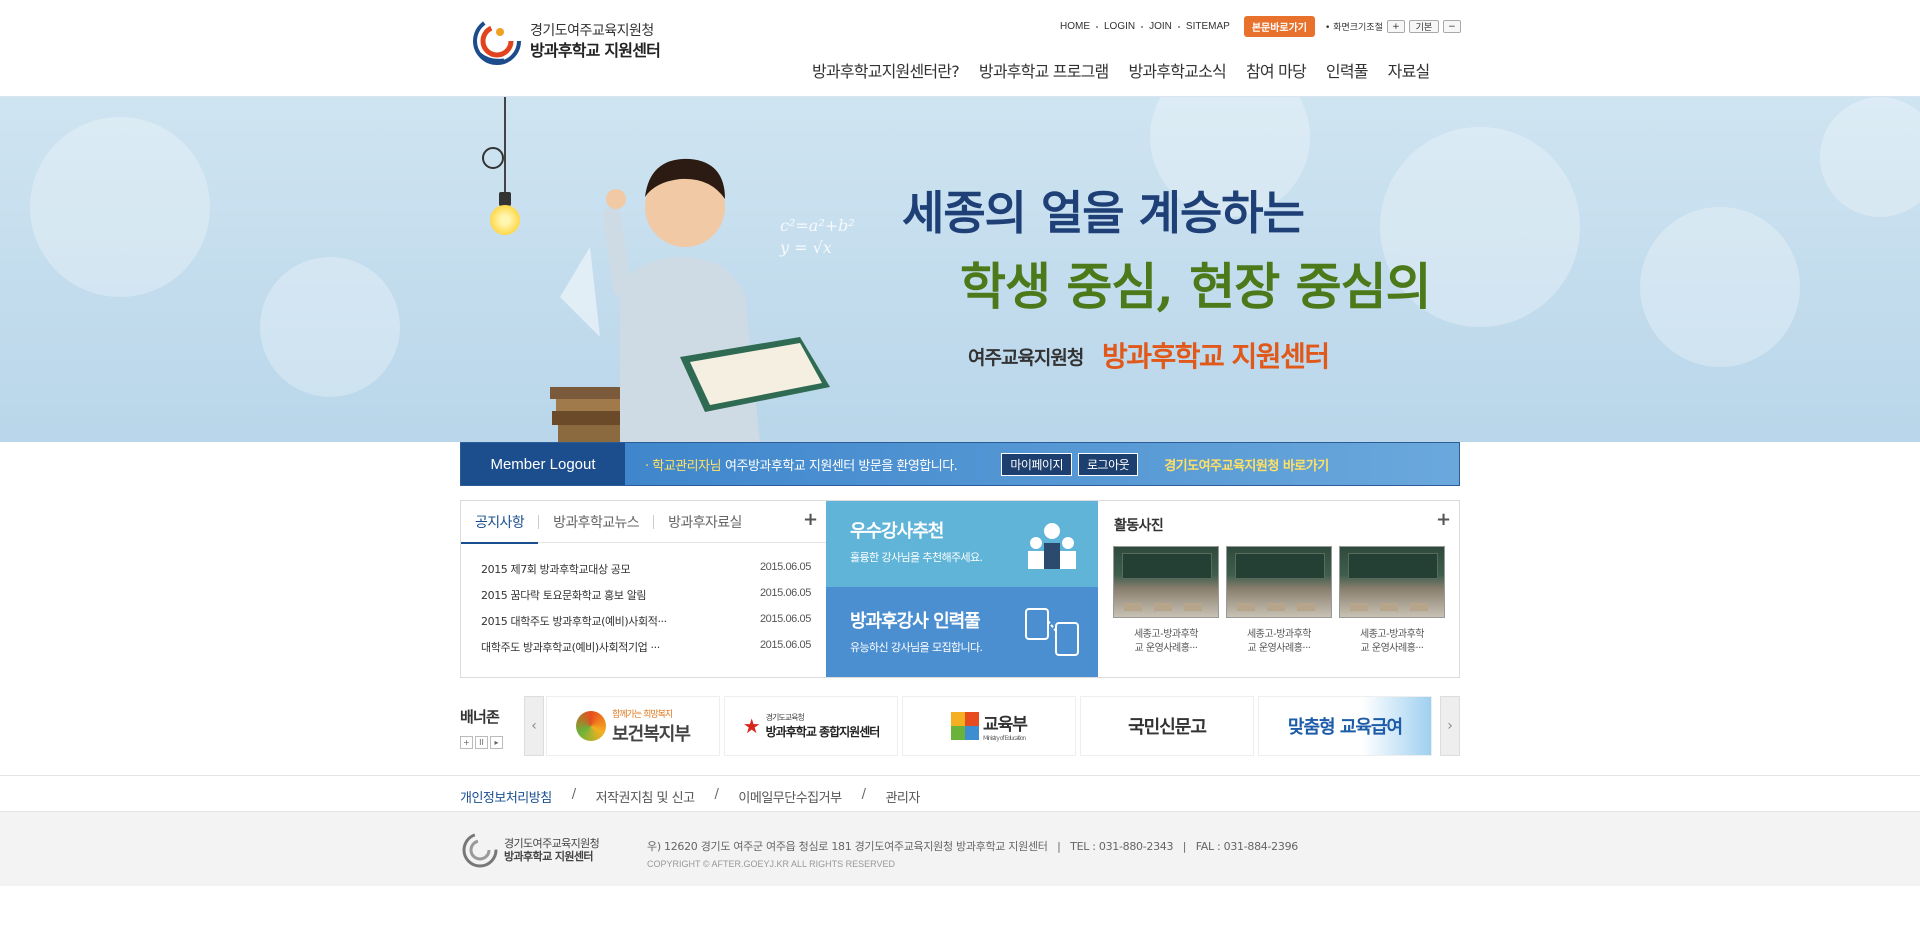 This screenshot has height=936, width=1920. Describe the element at coordinates (1276, 70) in the screenshot. I see `nav-participation: 참여 마당` at that location.